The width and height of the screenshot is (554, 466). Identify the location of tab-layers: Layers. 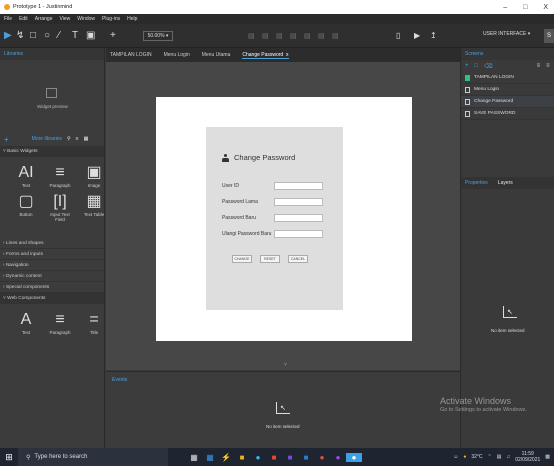
(505, 183).